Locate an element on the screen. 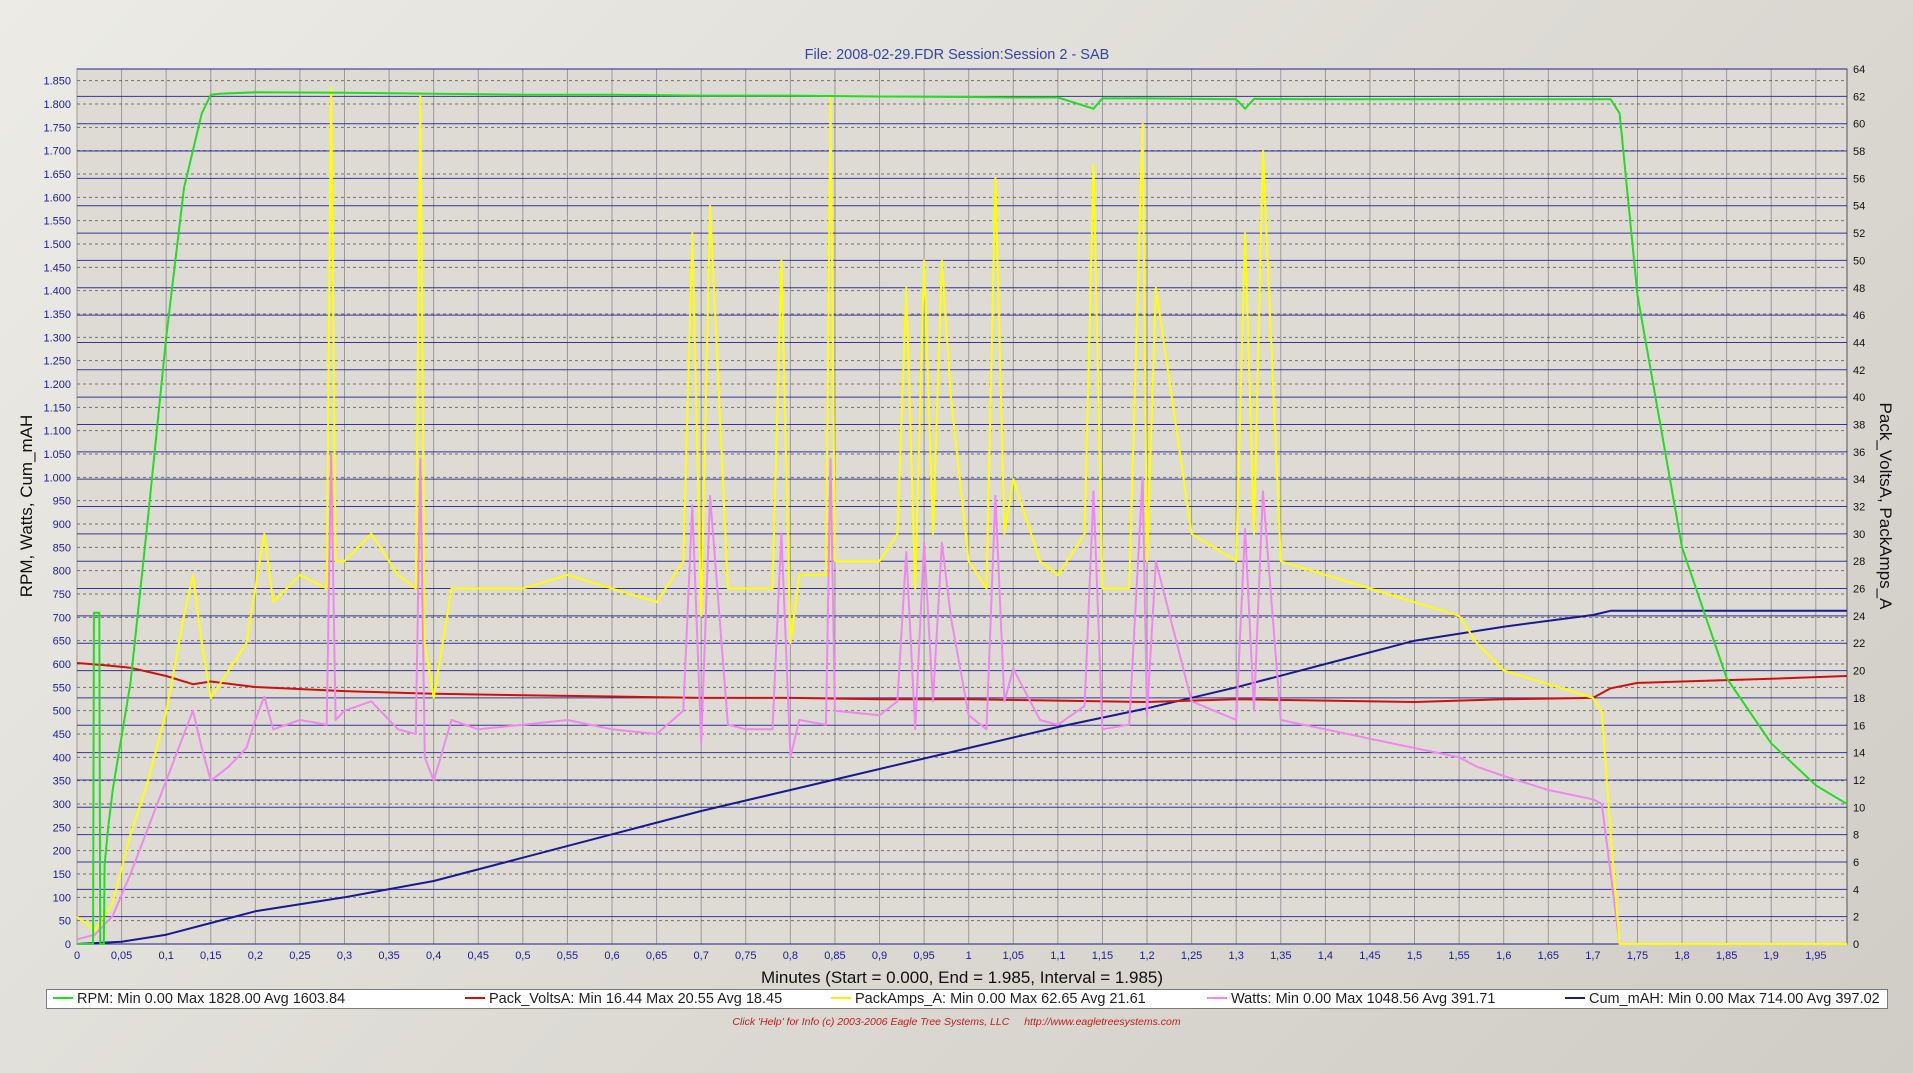 Image resolution: width=1913 pixels, height=1073 pixels. y-tick-label: 450 is located at coordinates (62, 735).